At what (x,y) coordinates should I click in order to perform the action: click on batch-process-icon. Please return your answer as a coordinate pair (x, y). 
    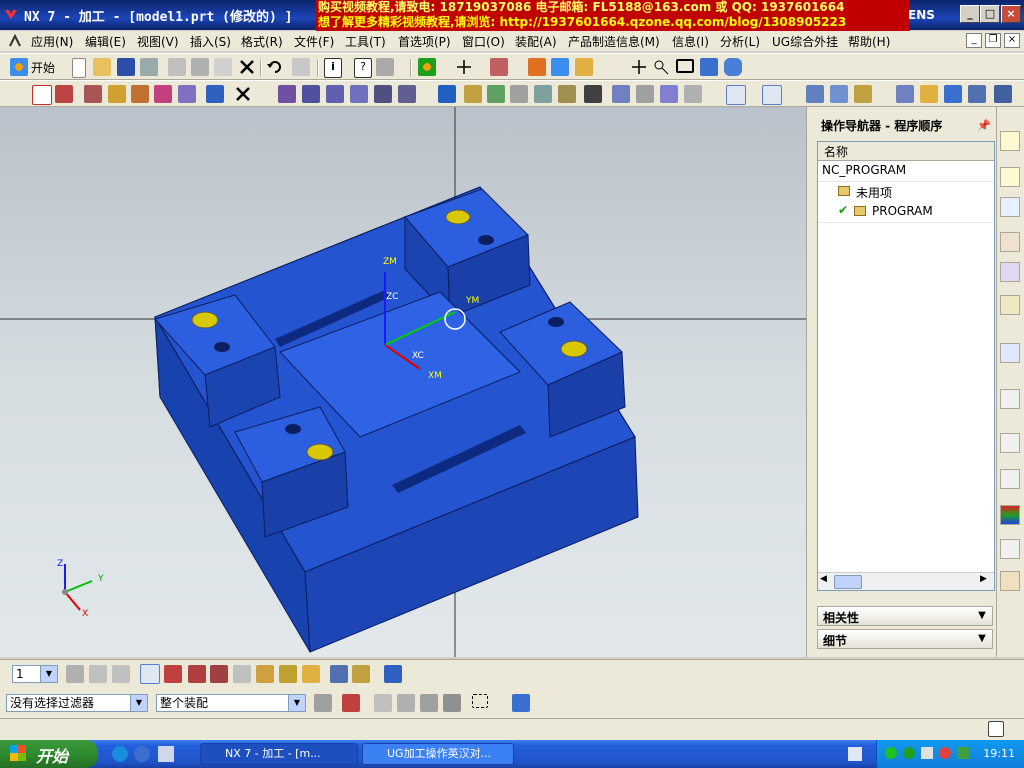
    Looking at the image, I should click on (567, 94).